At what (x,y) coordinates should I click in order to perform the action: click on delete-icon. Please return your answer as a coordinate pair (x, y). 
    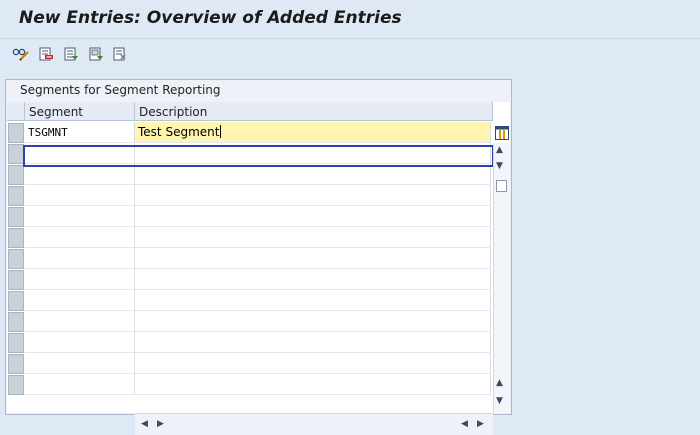
    Looking at the image, I should click on (46, 54).